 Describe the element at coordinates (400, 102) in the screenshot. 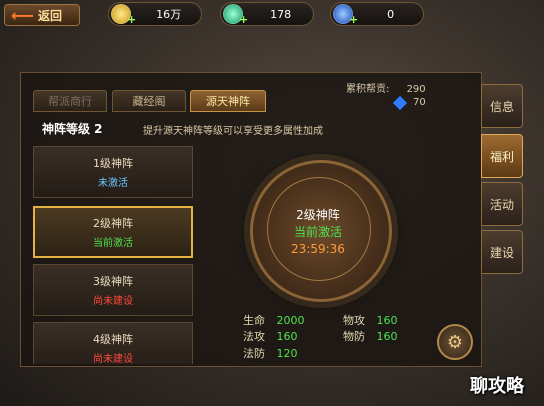

I see `blue-gem-icon` at that location.